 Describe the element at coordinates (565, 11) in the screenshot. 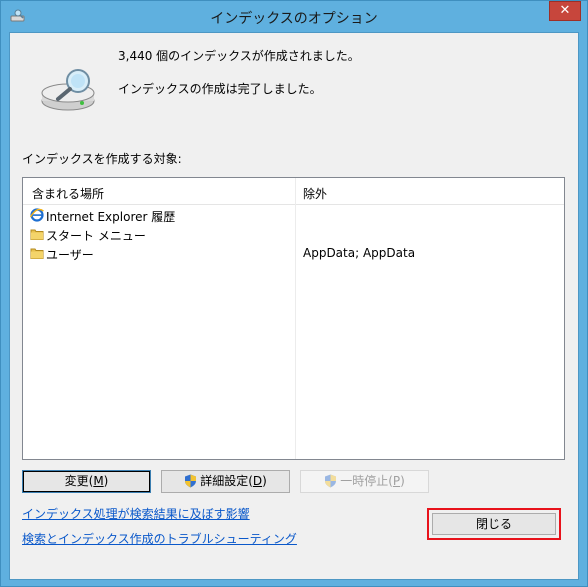

I see `window-close-button: ✕` at that location.